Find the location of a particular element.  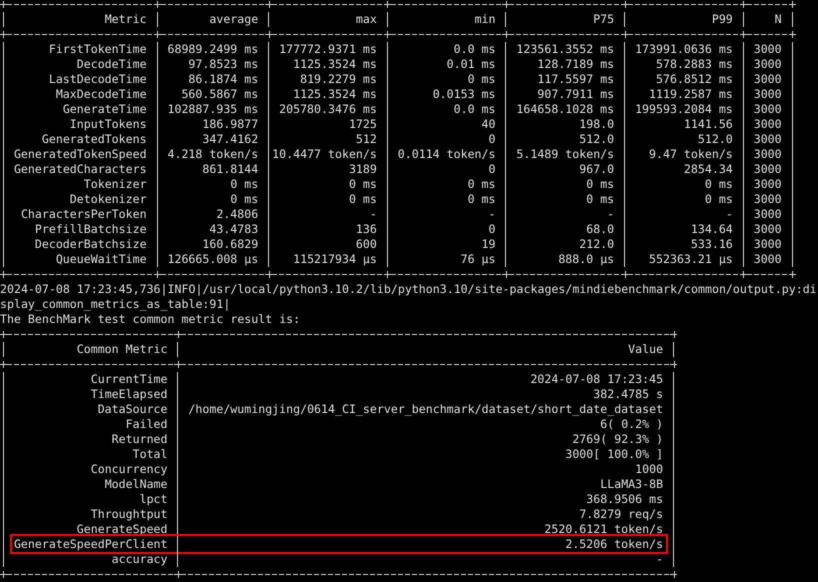

metric-value: 0.0 ms is located at coordinates (475, 49).